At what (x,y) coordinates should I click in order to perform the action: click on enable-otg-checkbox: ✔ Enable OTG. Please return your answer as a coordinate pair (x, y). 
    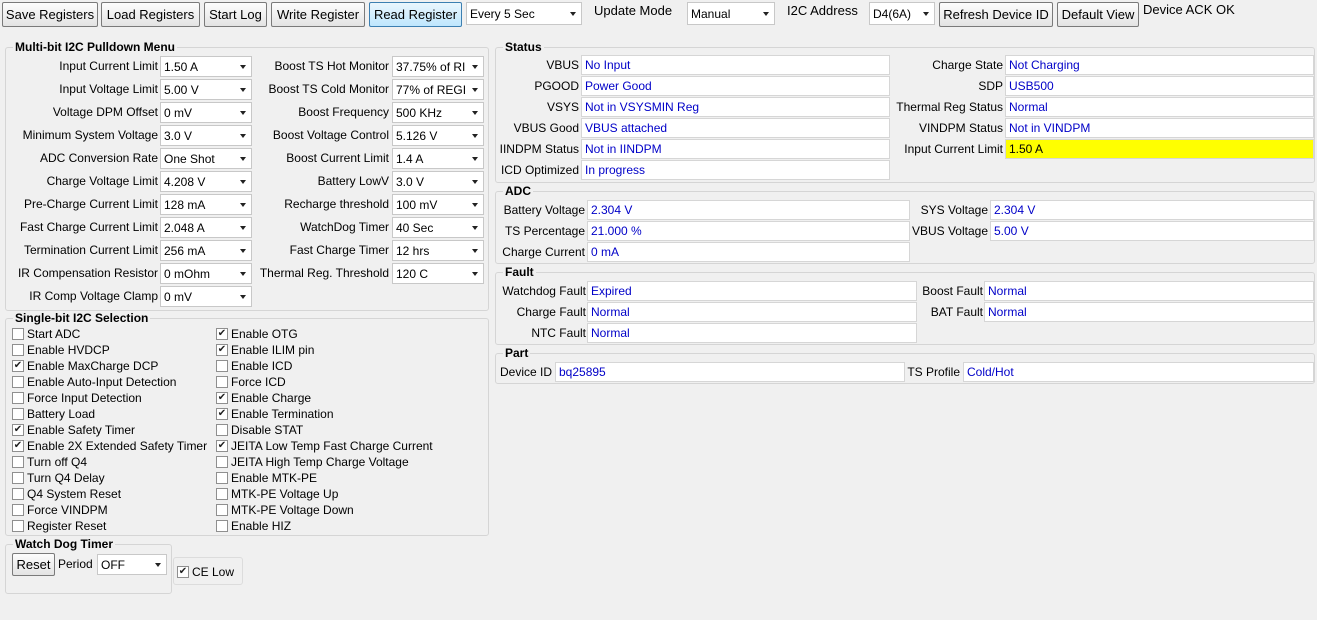
    Looking at the image, I should click on (257, 334).